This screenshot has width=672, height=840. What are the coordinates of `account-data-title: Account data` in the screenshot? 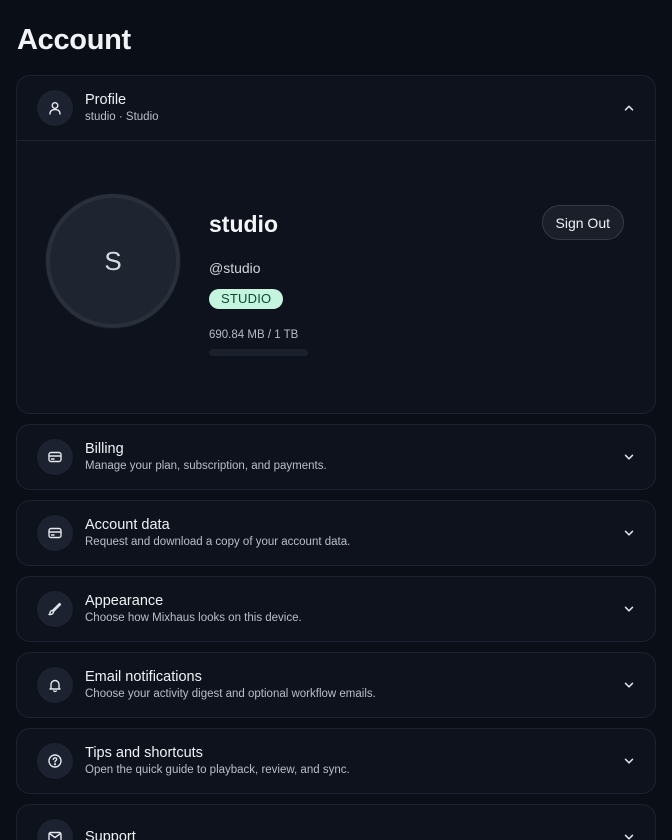 It's located at (127, 525).